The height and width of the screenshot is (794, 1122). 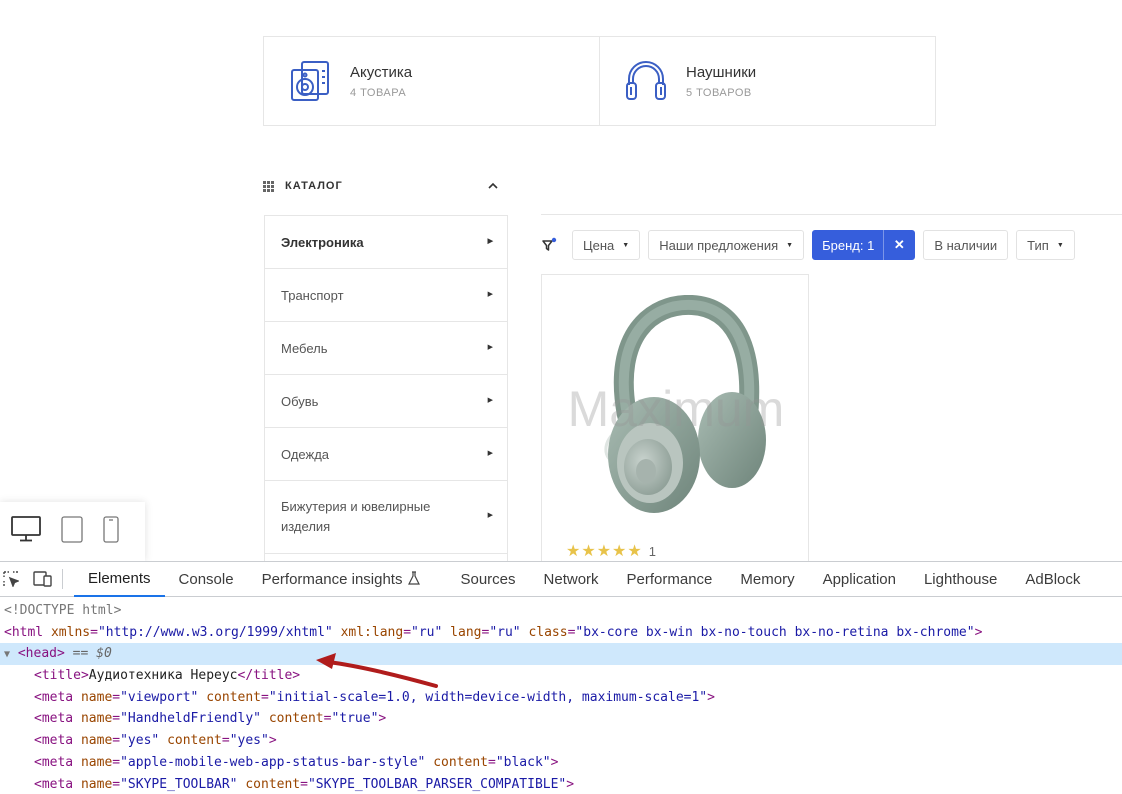 What do you see at coordinates (11, 579) in the screenshot?
I see `inspect-element-icon` at bounding box center [11, 579].